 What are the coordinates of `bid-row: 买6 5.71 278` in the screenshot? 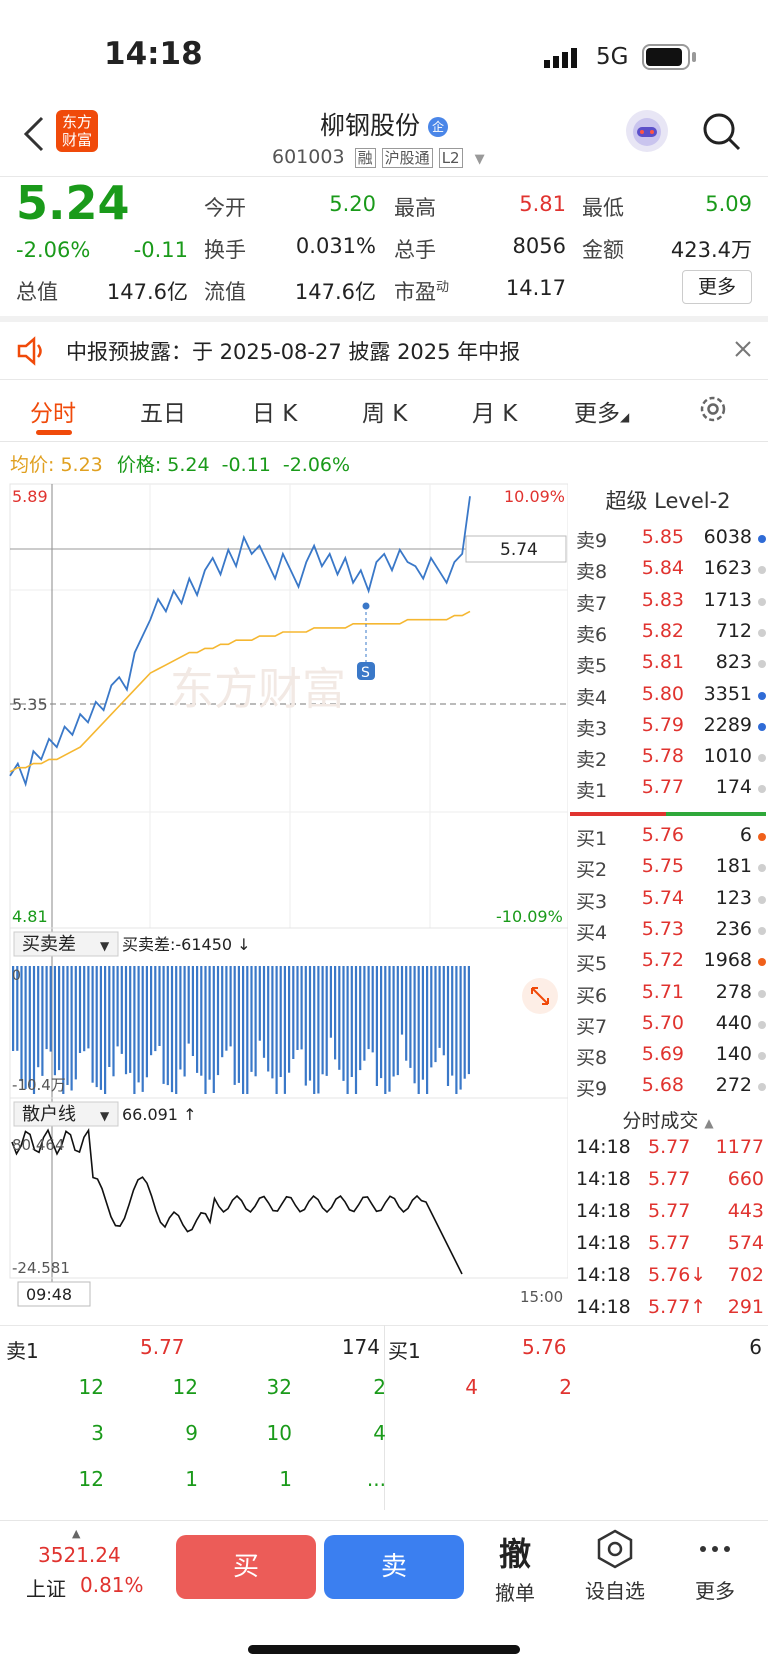 It's located at (671, 996).